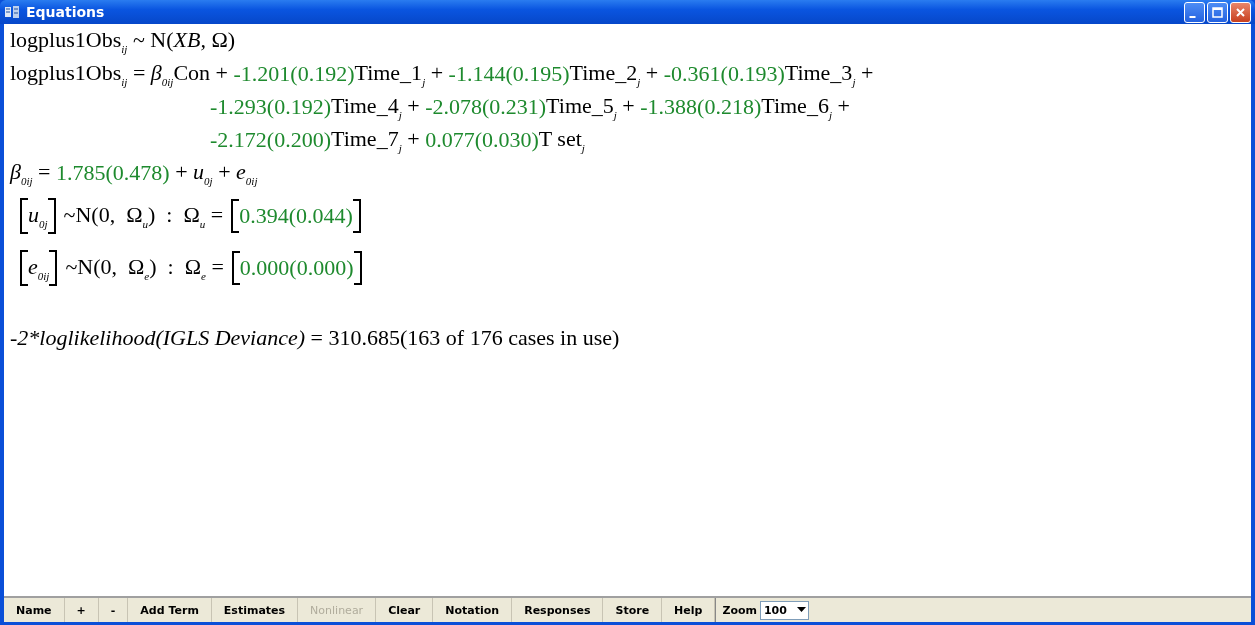 Image resolution: width=1255 pixels, height=625 pixels. What do you see at coordinates (39, 268) in the screenshot?
I see `matrix: e$_{0ij}$` at bounding box center [39, 268].